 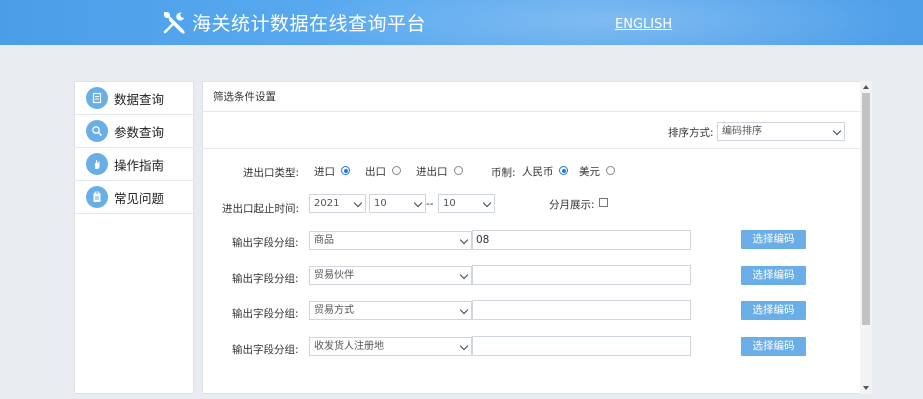 I want to click on currency-rmb-radio, so click(x=563, y=170).